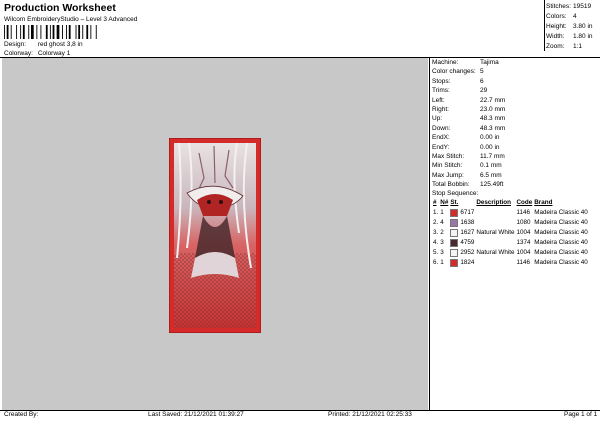 The width and height of the screenshot is (600, 424). Describe the element at coordinates (515, 109) in the screenshot. I see `machine-info-row: Right: 23.0 mm` at that location.